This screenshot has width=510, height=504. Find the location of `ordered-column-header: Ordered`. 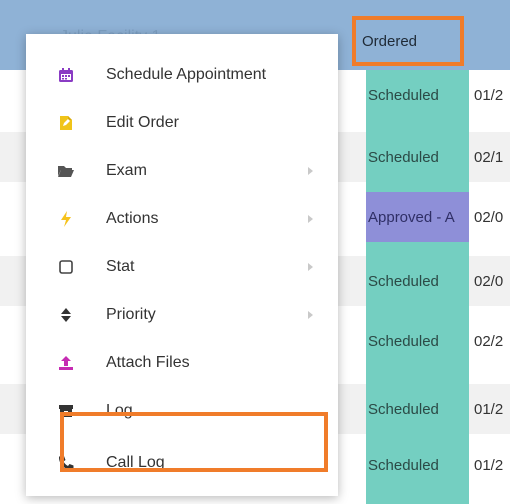

ordered-column-header: Ordered is located at coordinates (408, 41).